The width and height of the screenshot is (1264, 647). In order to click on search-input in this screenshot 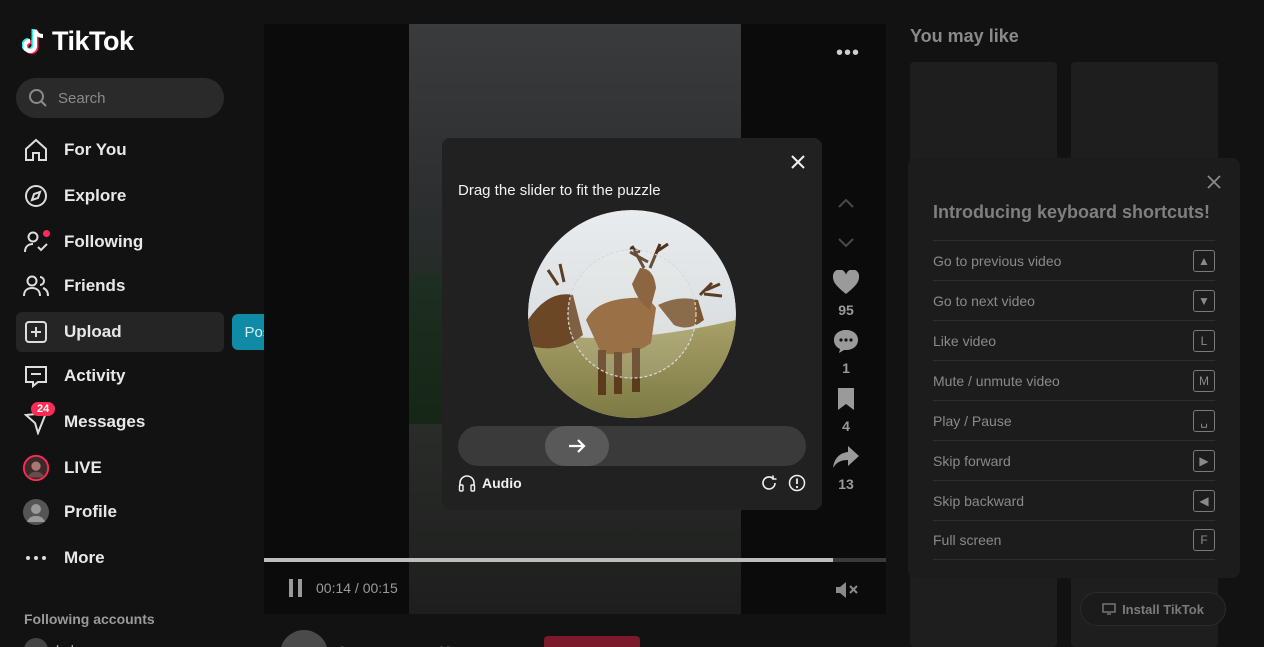, I will do `click(133, 98)`.